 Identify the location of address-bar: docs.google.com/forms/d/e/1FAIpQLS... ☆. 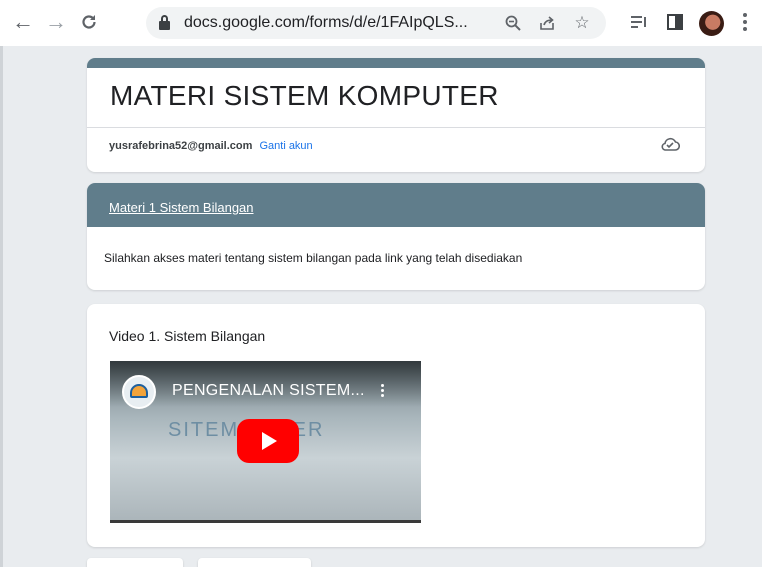
(376, 23).